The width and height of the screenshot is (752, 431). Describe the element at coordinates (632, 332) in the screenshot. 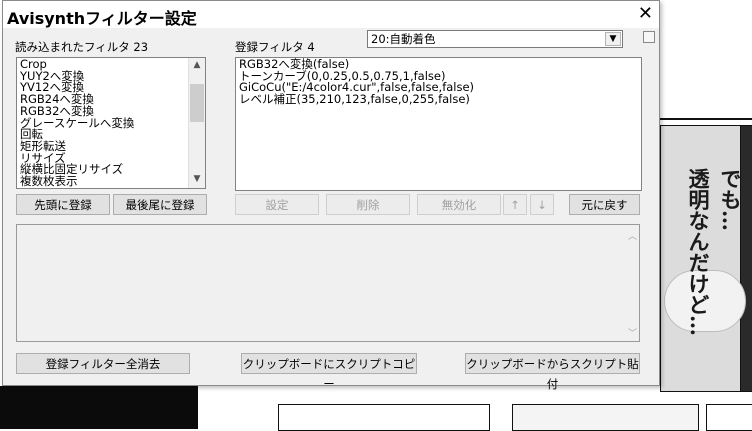

I see `scroll-down-arrow-icon: ﹀` at that location.